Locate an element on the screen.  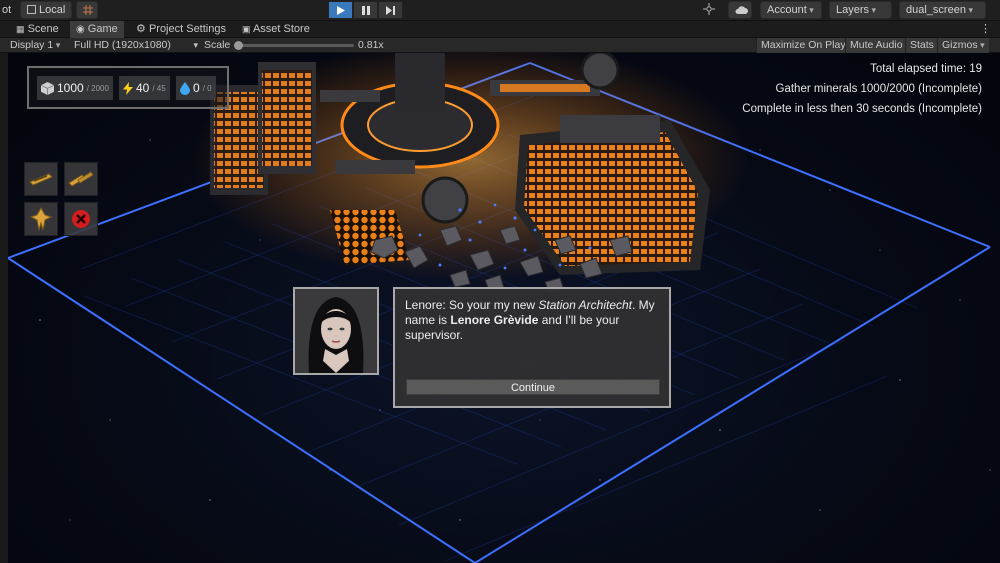
stats-label: Stats is located at coordinates (922, 45).